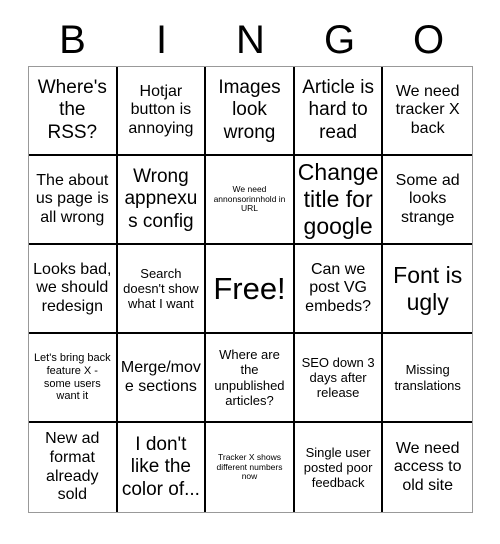  I want to click on bingo-cell: We need access to old site, so click(427, 467).